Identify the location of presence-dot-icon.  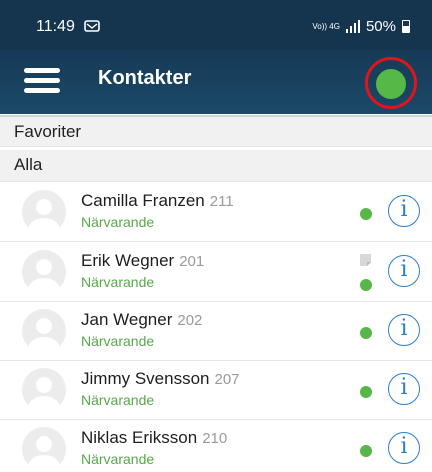
(391, 84).